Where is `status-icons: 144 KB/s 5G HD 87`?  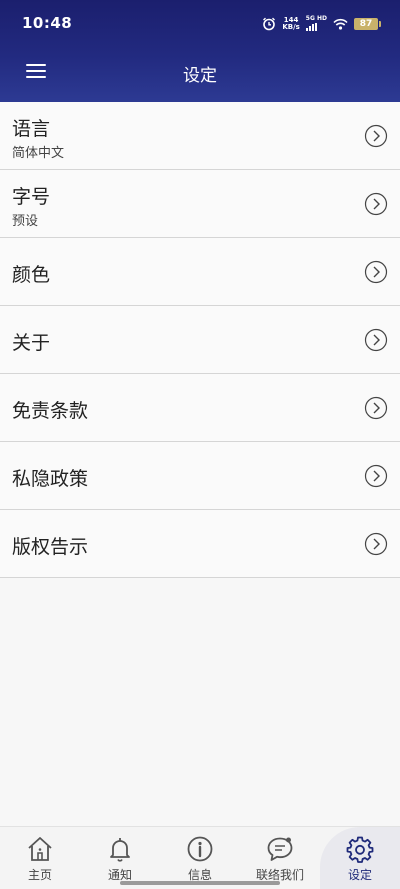
status-icons: 144 KB/s 5G HD 87 is located at coordinates (321, 23).